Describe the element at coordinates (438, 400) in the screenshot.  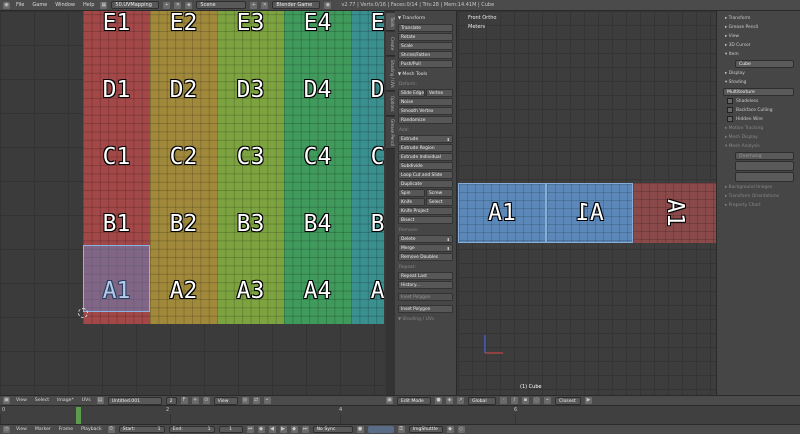
I see `viewport-shading-icon: ●` at that location.